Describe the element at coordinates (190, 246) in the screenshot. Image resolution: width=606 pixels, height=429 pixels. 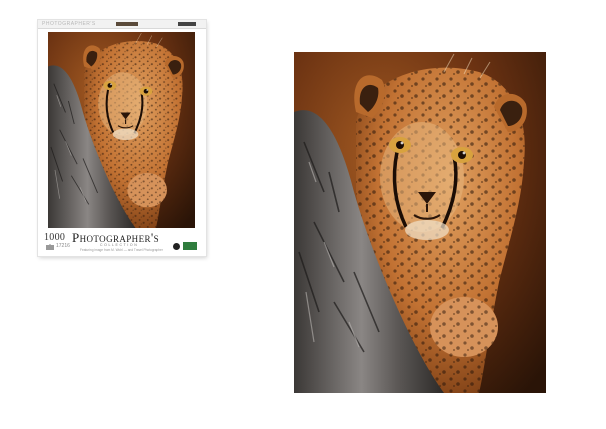
I see `eco-badge-icon` at that location.